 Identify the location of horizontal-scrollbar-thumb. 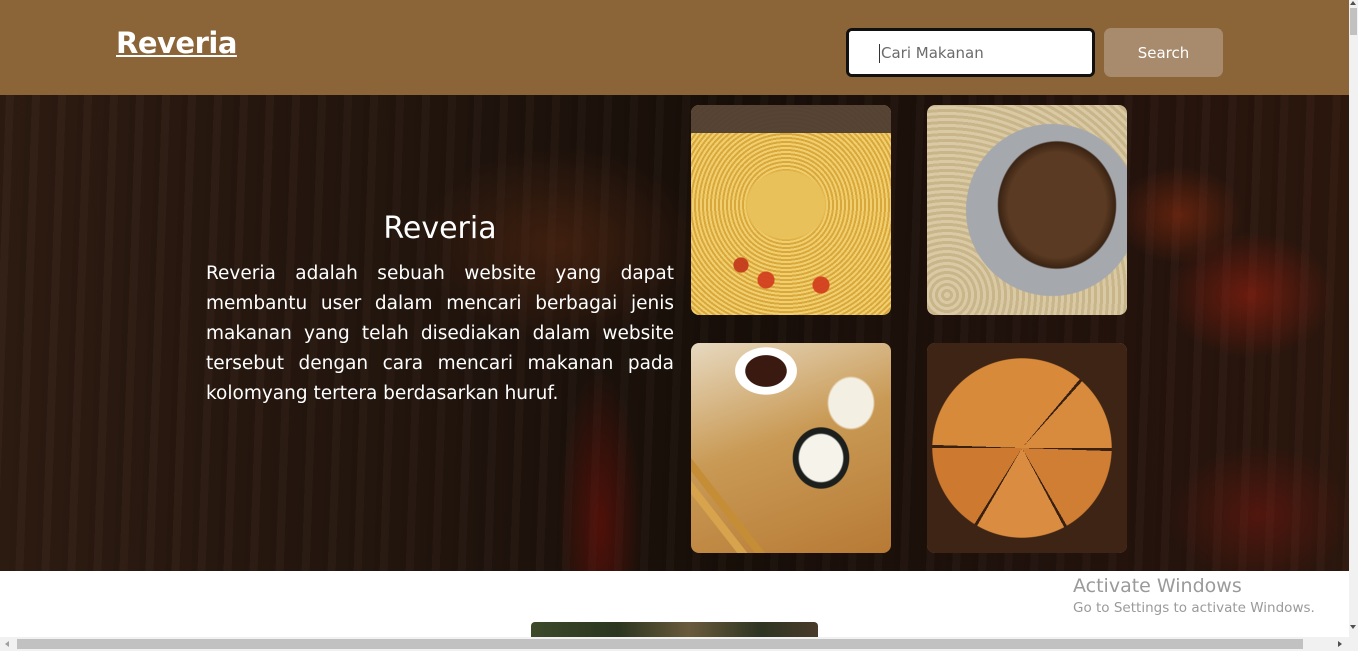
(660, 644).